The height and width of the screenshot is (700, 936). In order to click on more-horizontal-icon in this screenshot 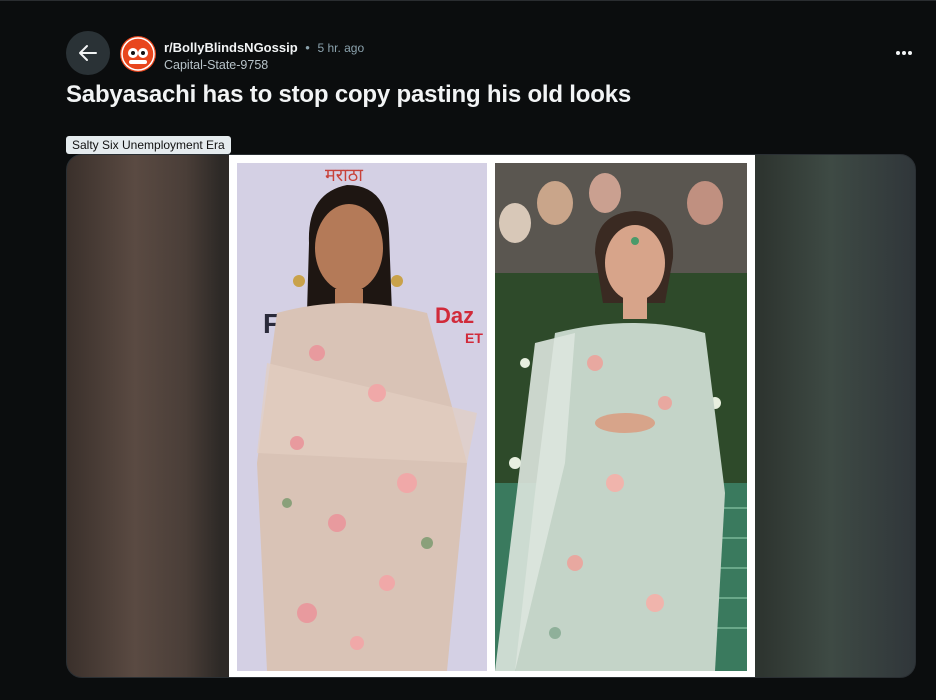, I will do `click(904, 53)`.